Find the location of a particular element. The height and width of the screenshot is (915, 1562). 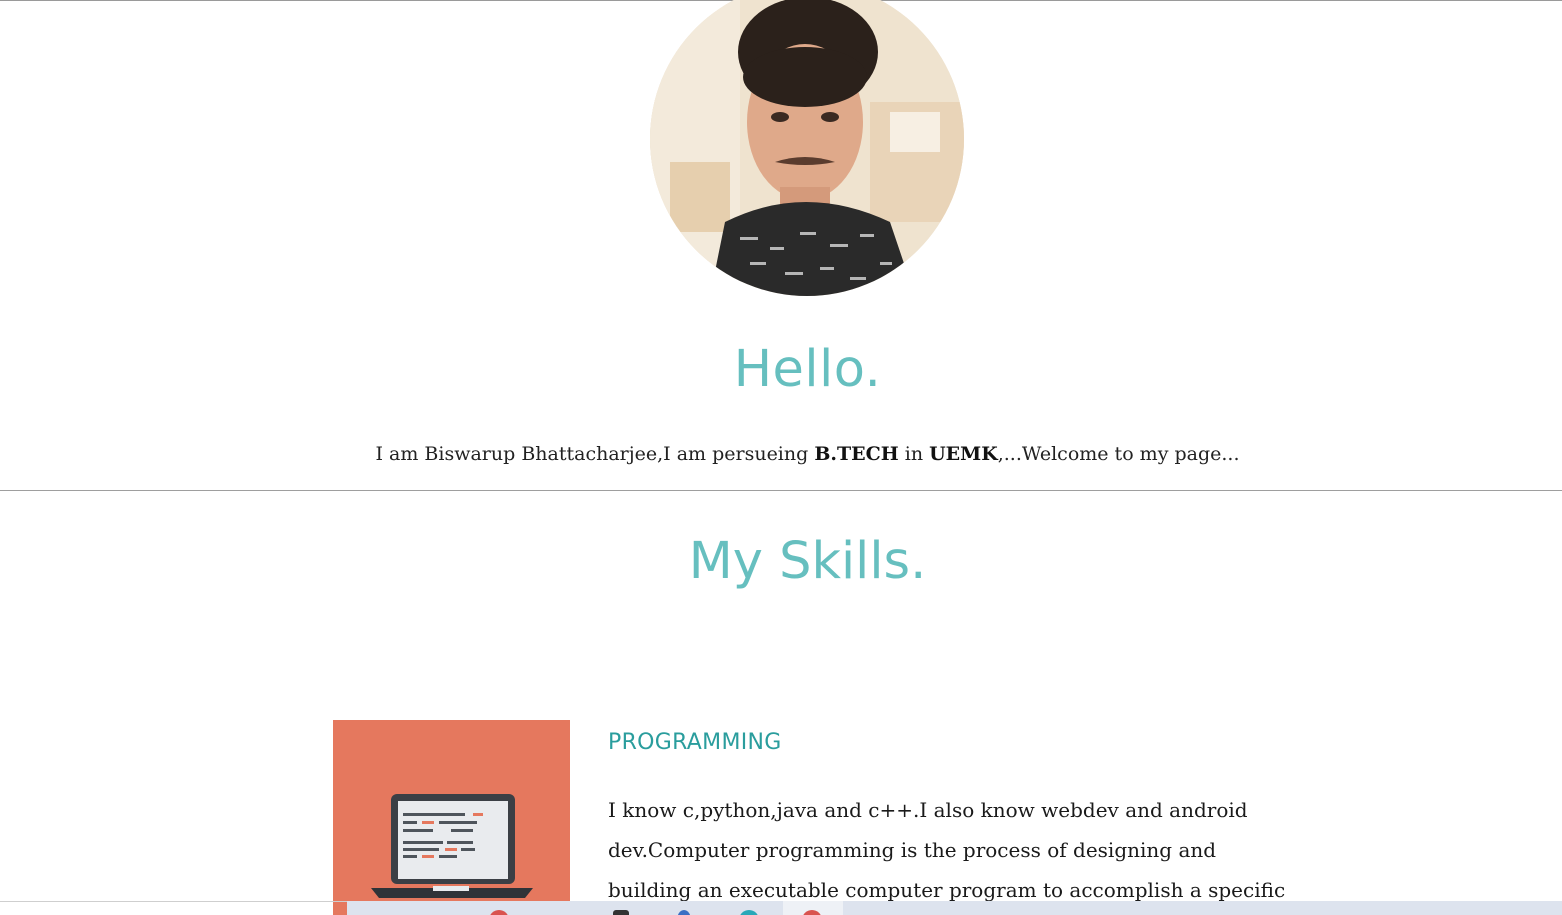

intro-degree: B.TECH is located at coordinates (856, 454).